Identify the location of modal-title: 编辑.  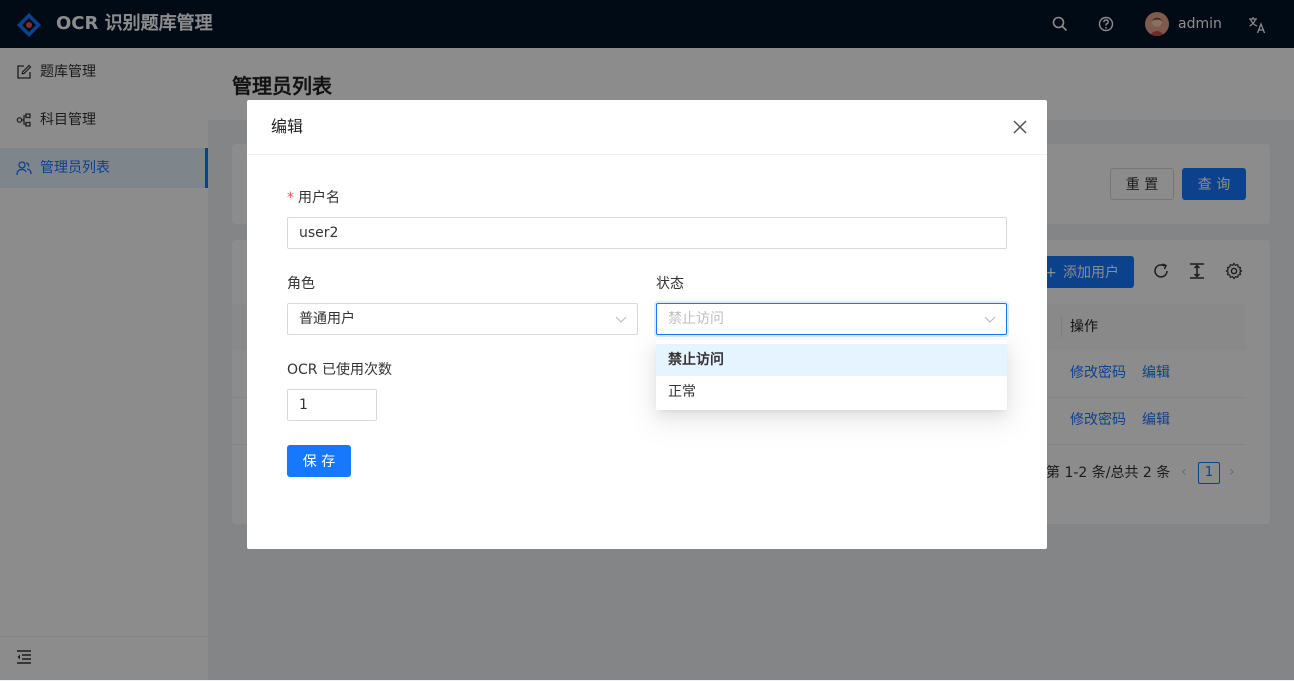
(287, 126).